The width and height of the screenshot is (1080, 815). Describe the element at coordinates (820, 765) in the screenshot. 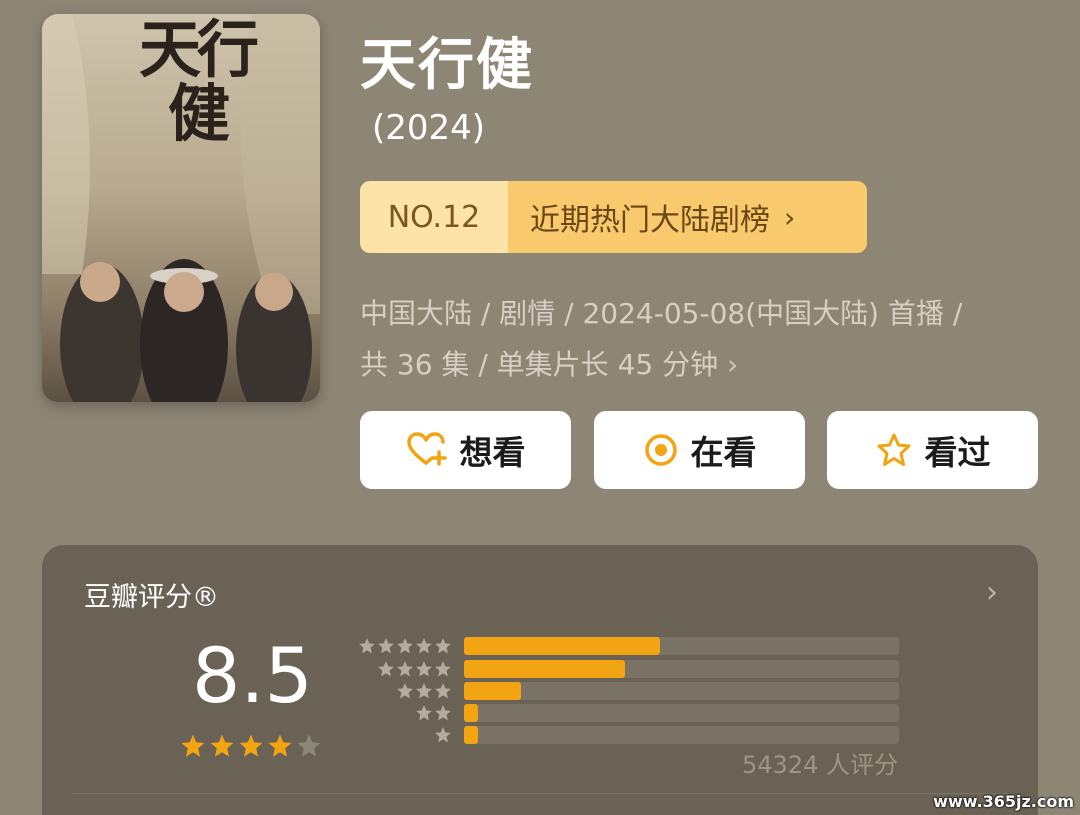

I see `rating-count: 54324 人评分` at that location.